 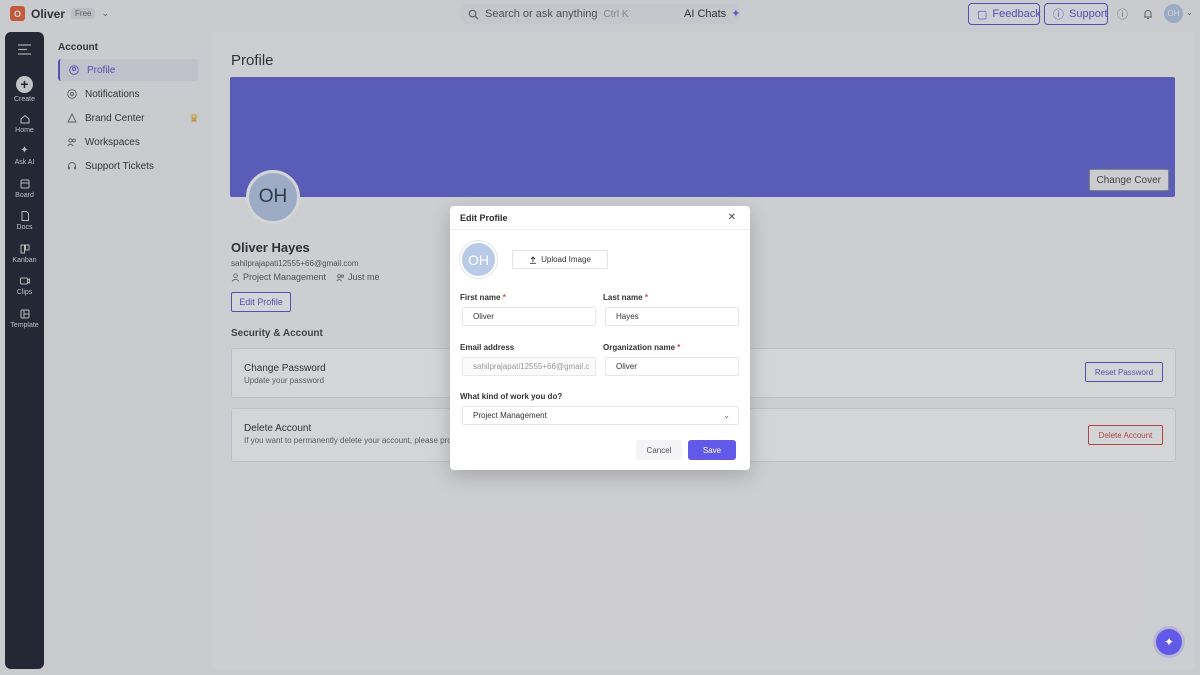 I want to click on organization-field: Oliver, so click(x=672, y=366).